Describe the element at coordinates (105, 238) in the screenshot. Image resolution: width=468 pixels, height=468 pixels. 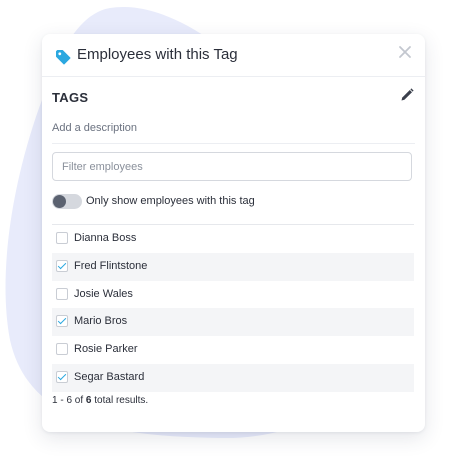
I see `employee-name: Dianna Boss` at that location.